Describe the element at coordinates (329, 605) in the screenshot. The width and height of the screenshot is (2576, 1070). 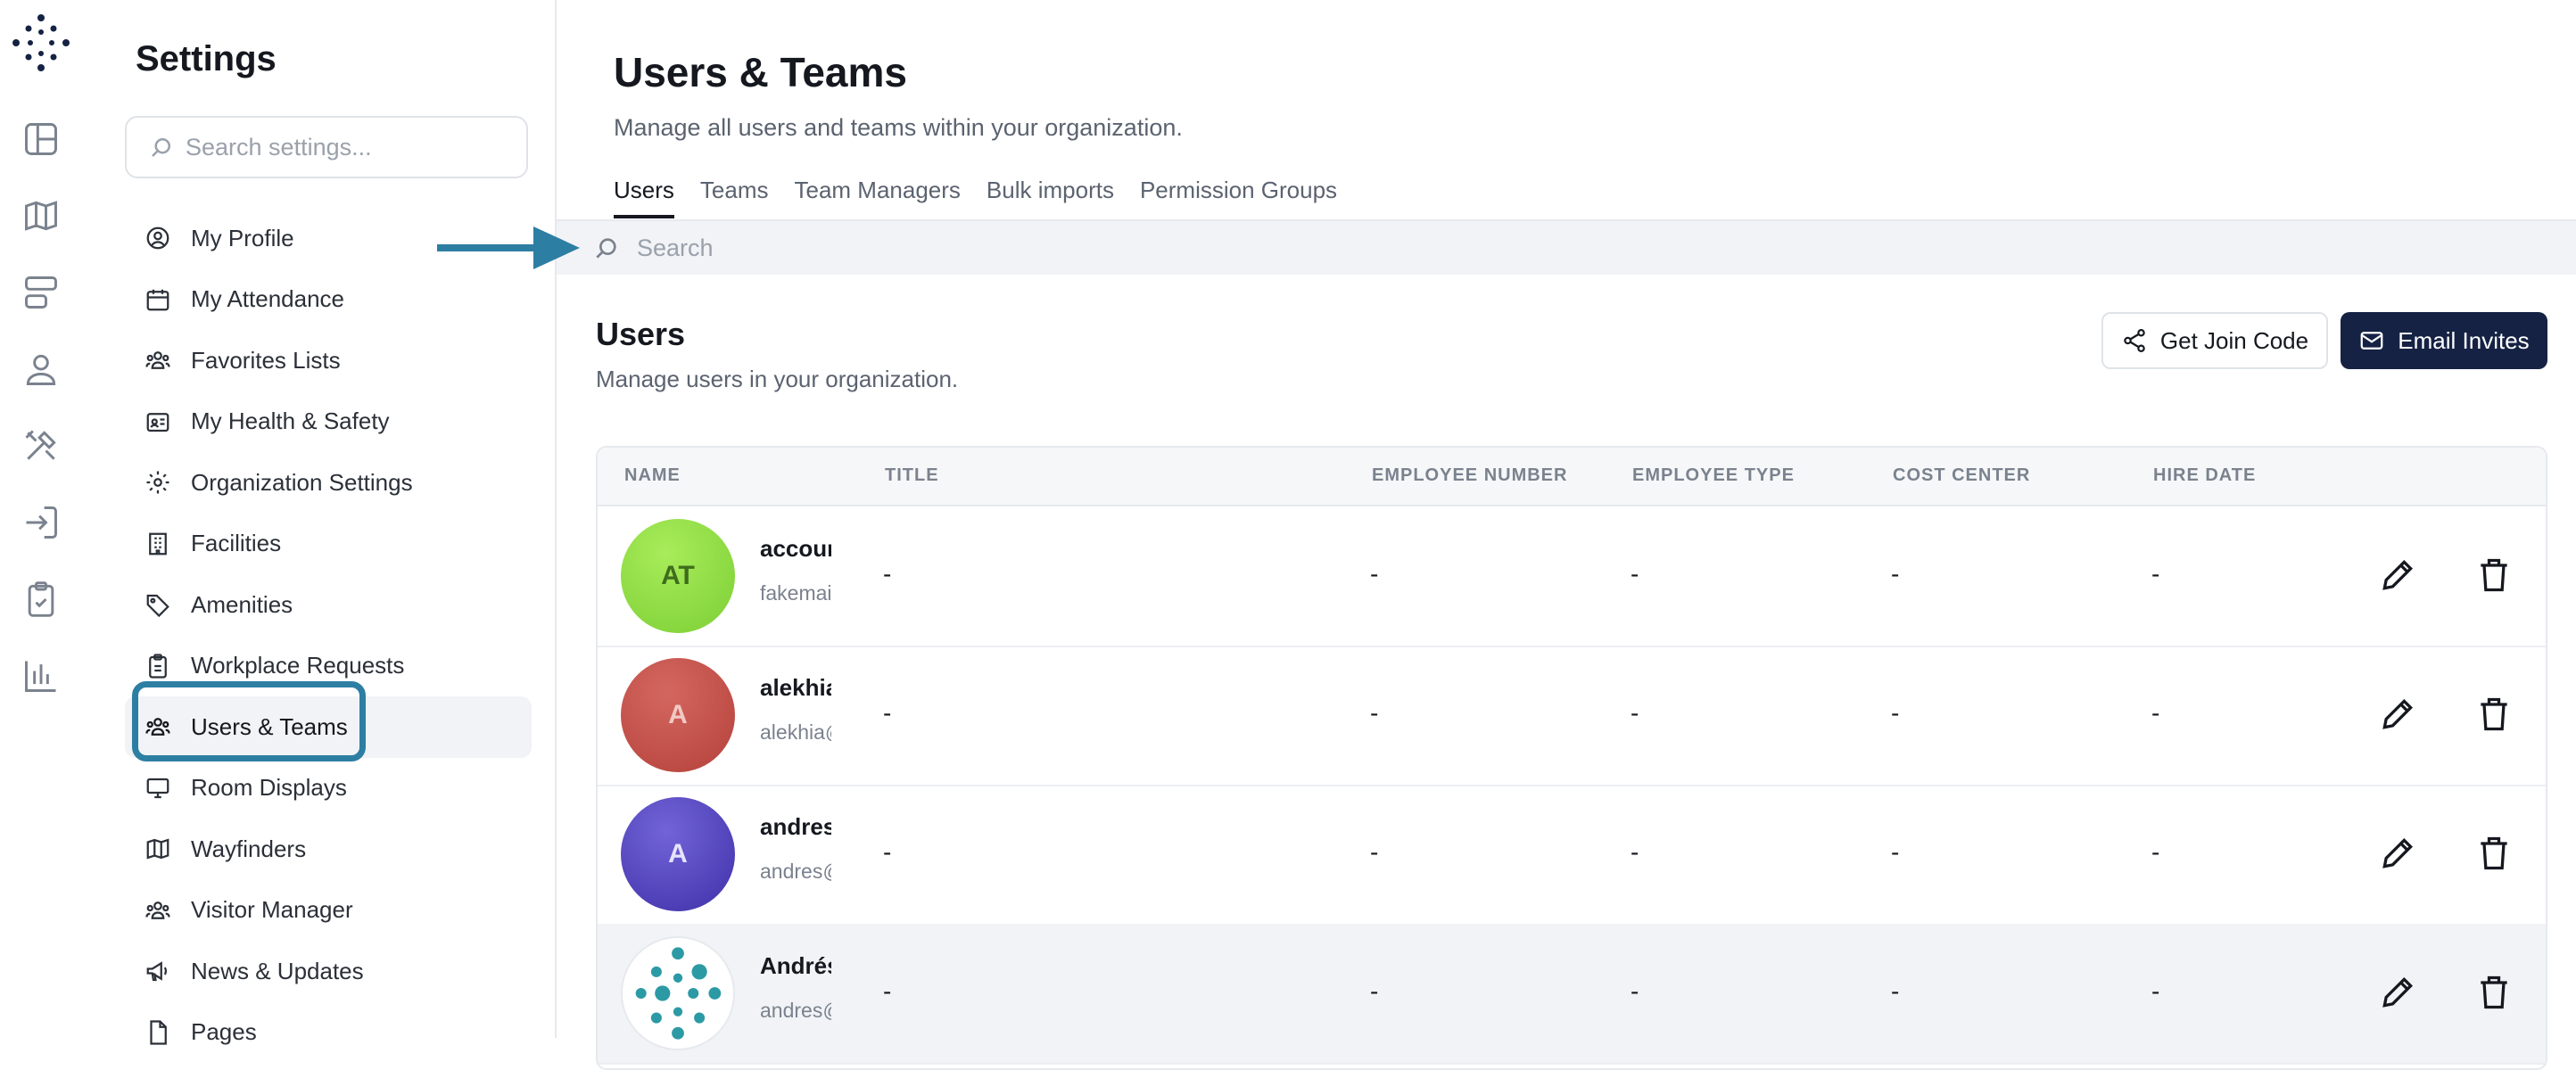
I see `sidebar-item-amenities: Amenities` at that location.